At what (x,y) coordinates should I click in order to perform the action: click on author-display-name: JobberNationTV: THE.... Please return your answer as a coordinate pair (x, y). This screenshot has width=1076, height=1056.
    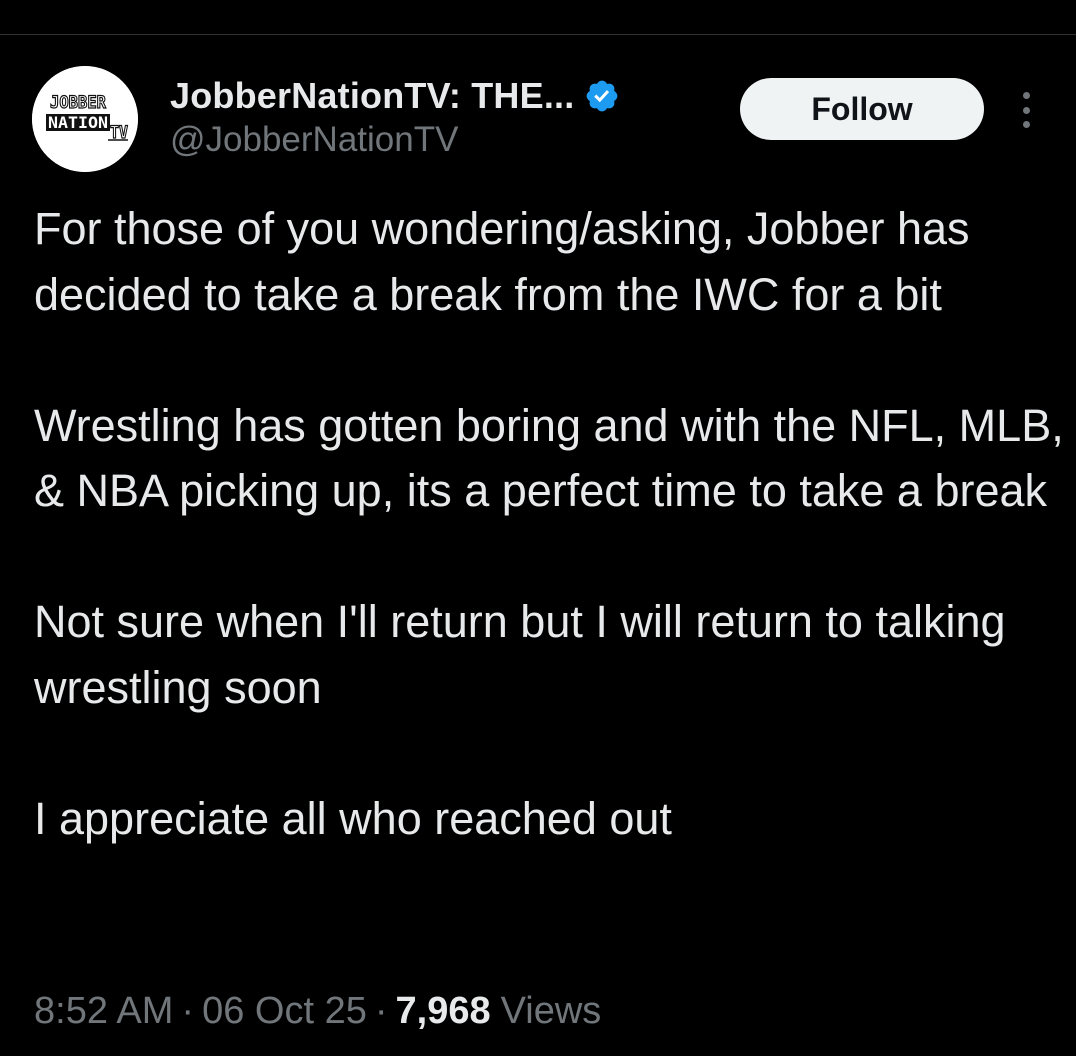
    Looking at the image, I should click on (372, 96).